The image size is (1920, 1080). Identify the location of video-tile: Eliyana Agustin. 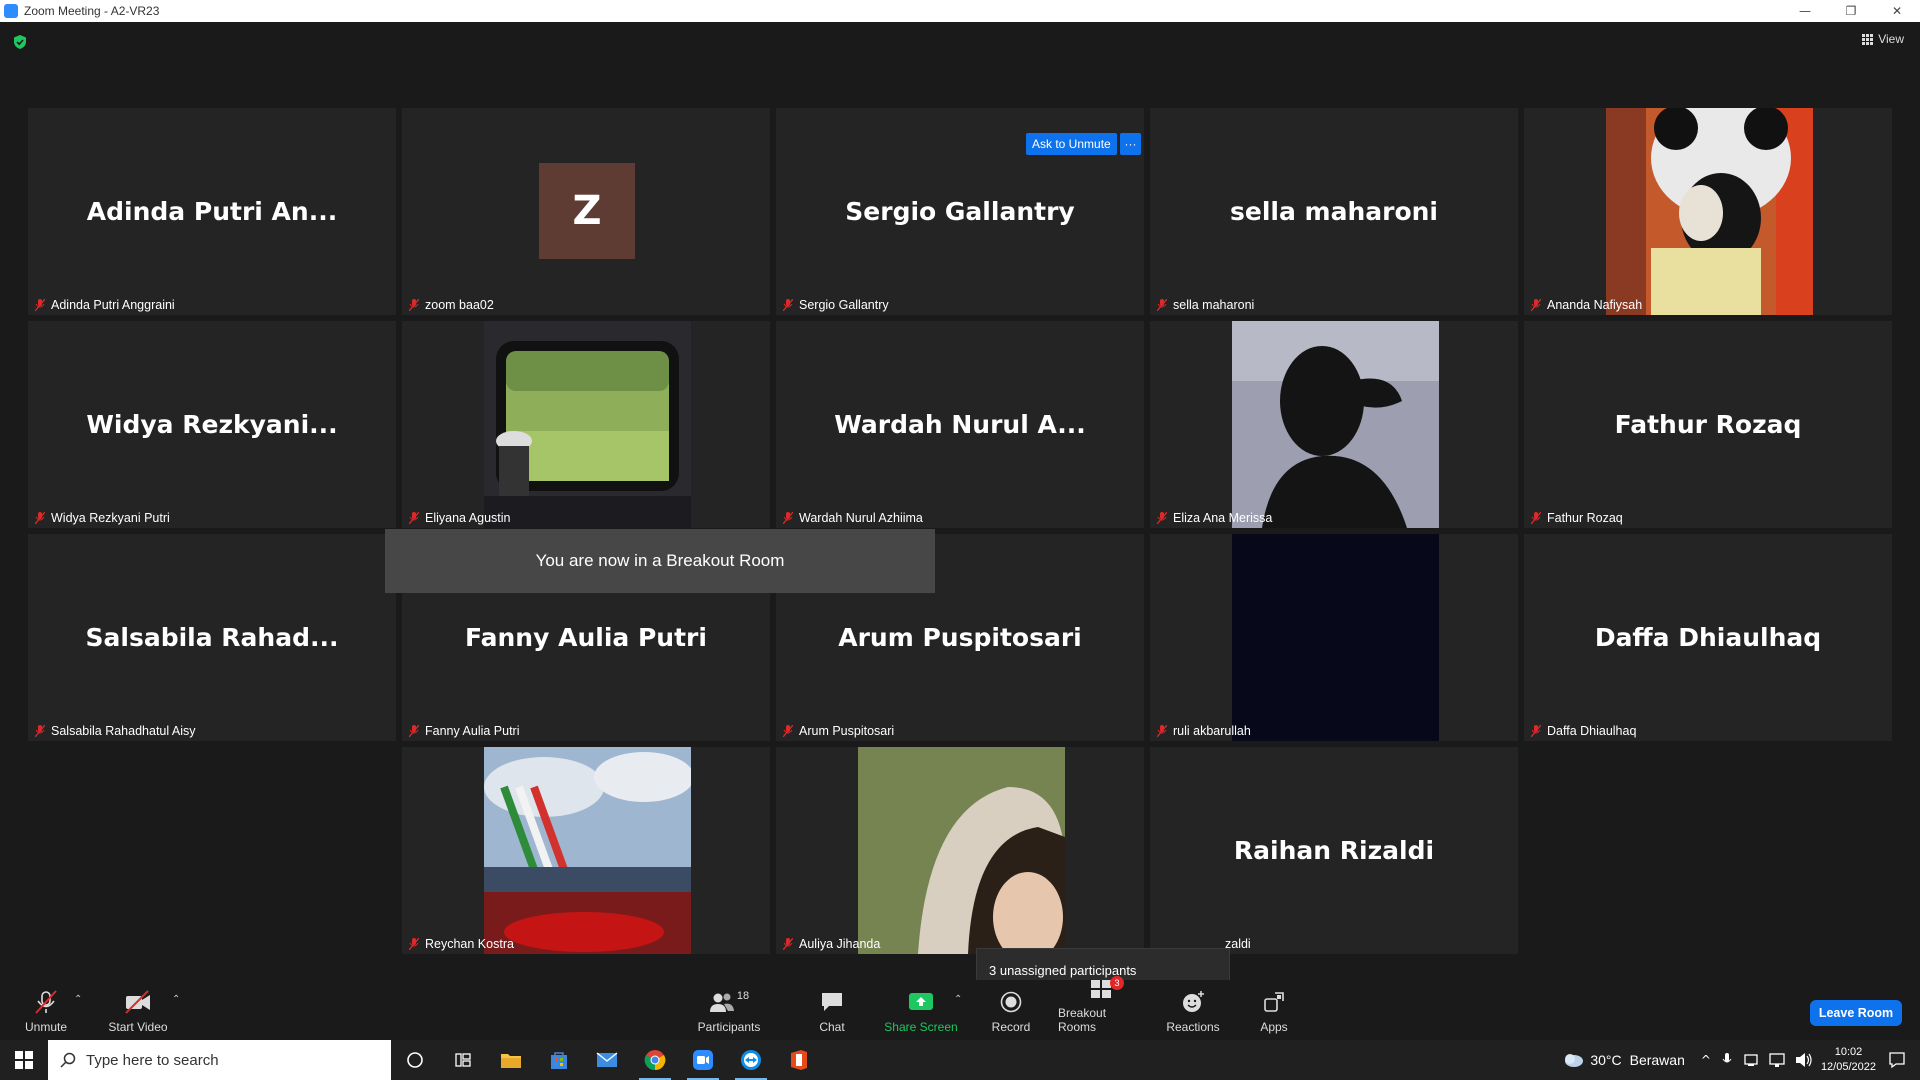
(586, 424).